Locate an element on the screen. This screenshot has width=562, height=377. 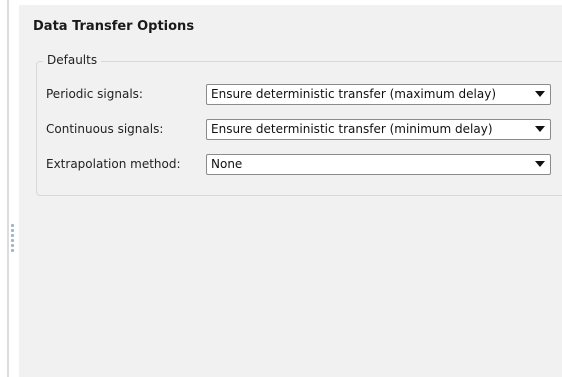
splitter-grip-icon is located at coordinates (13, 241).